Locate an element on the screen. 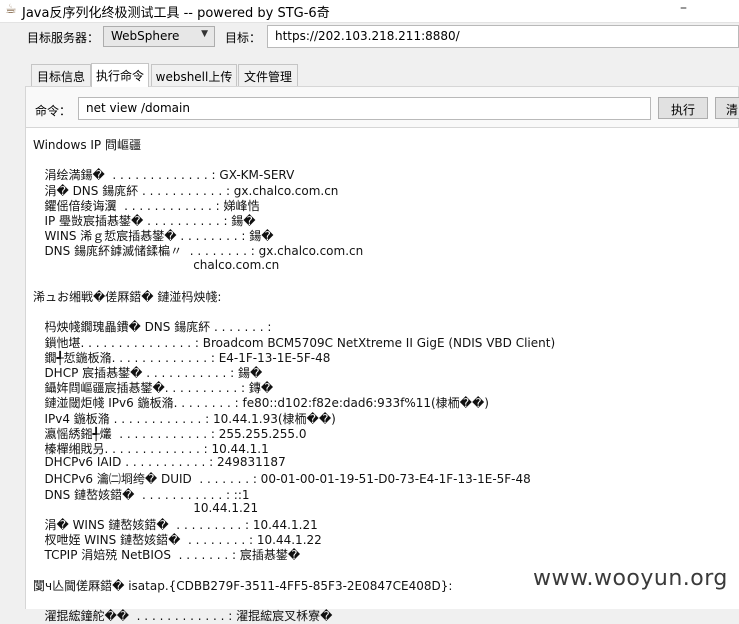 Image resolution: width=739 pixels, height=624 pixels. execute-button-label: 执行 is located at coordinates (682, 110).